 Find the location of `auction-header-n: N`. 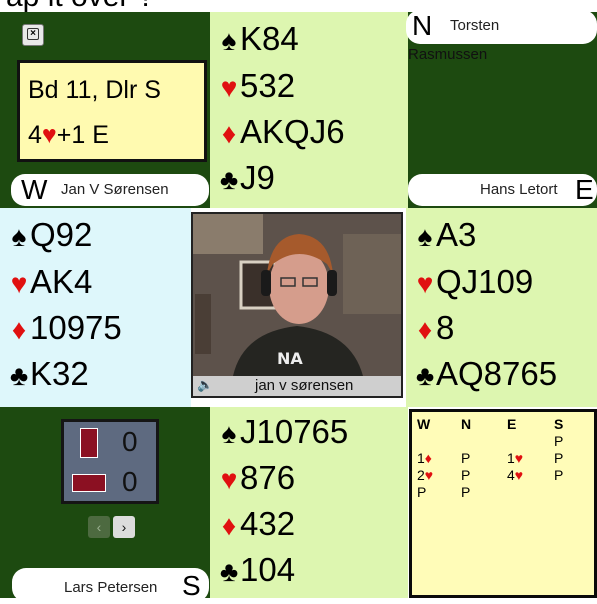

auction-header-n: N is located at coordinates (466, 424).